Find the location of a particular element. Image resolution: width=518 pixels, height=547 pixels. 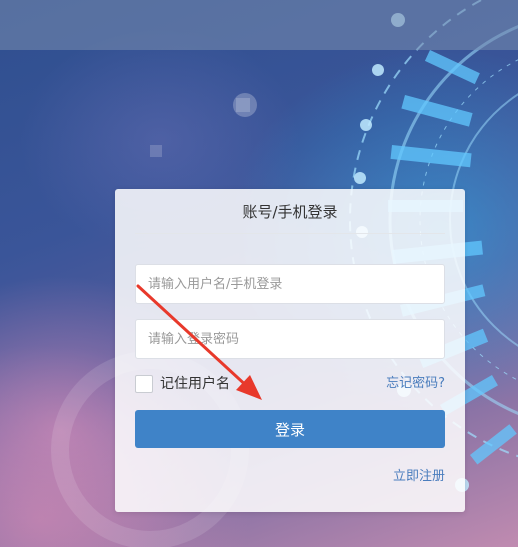

login-button: 登录 is located at coordinates (290, 429).